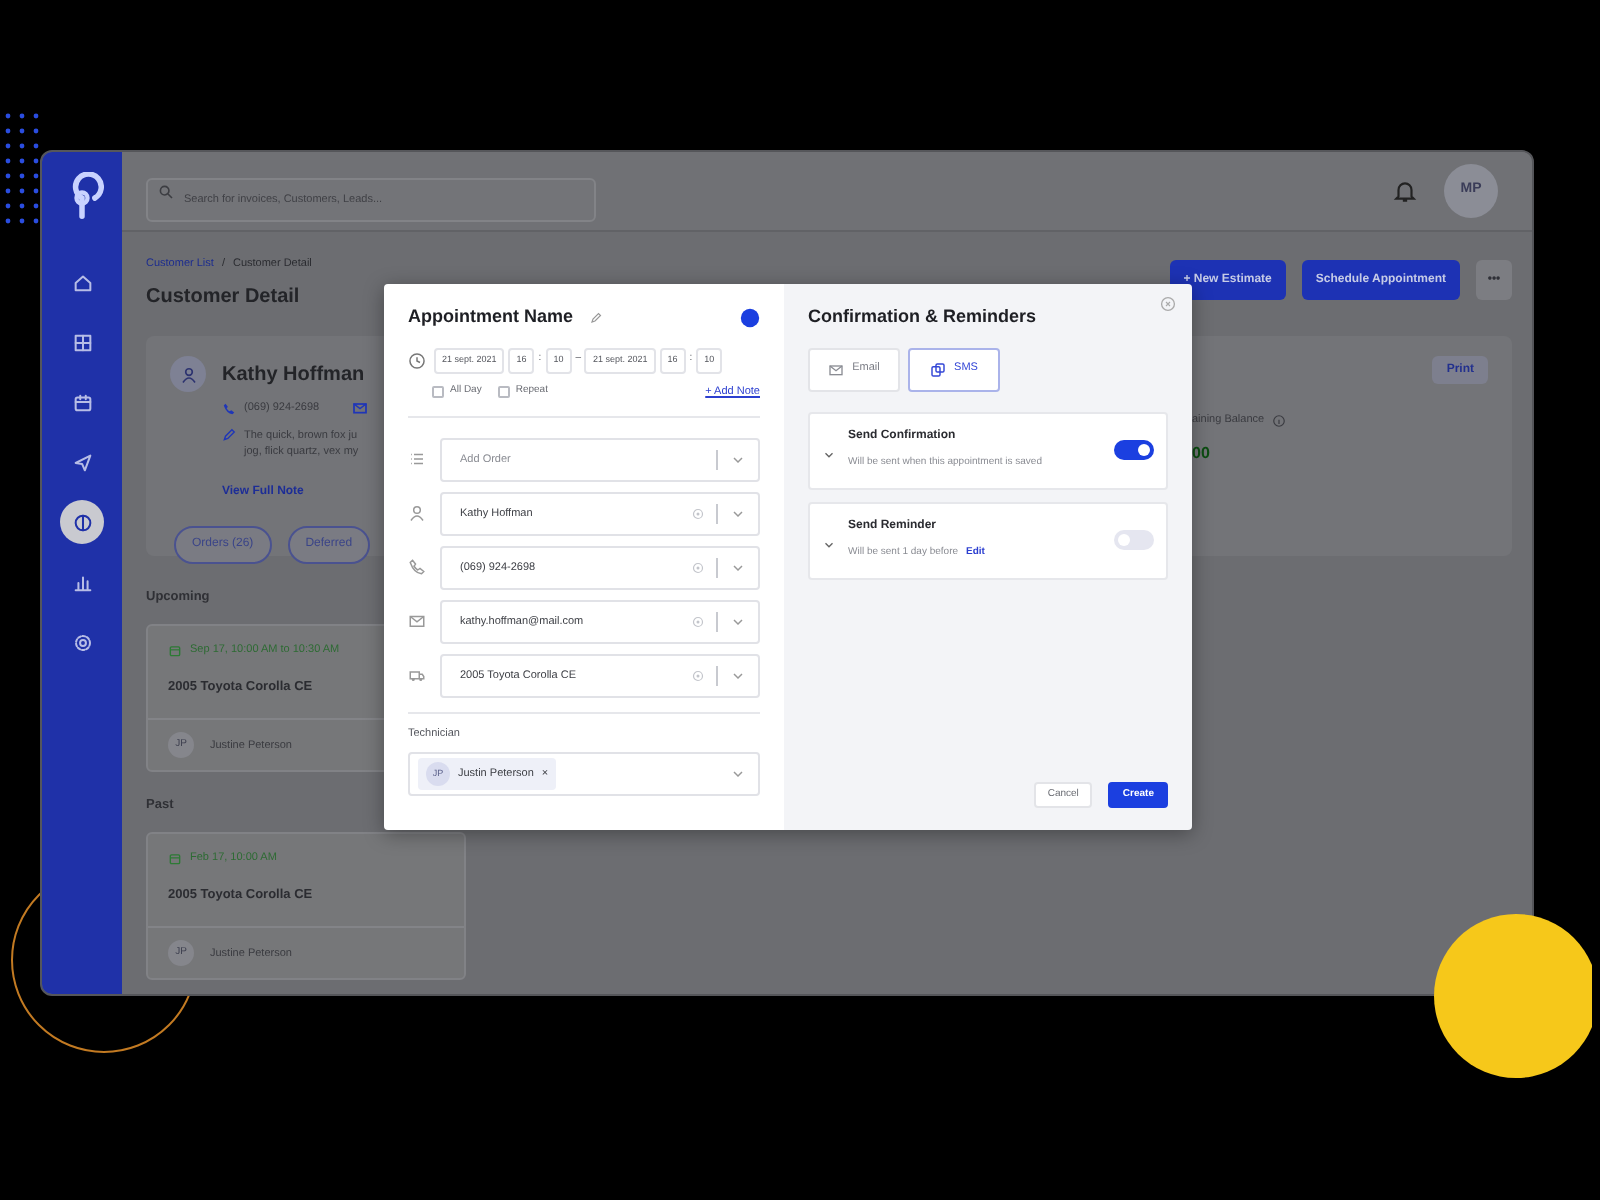 Image resolution: width=1600 pixels, height=1200 pixels. Describe the element at coordinates (417, 360) in the screenshot. I see `clock-icon` at that location.